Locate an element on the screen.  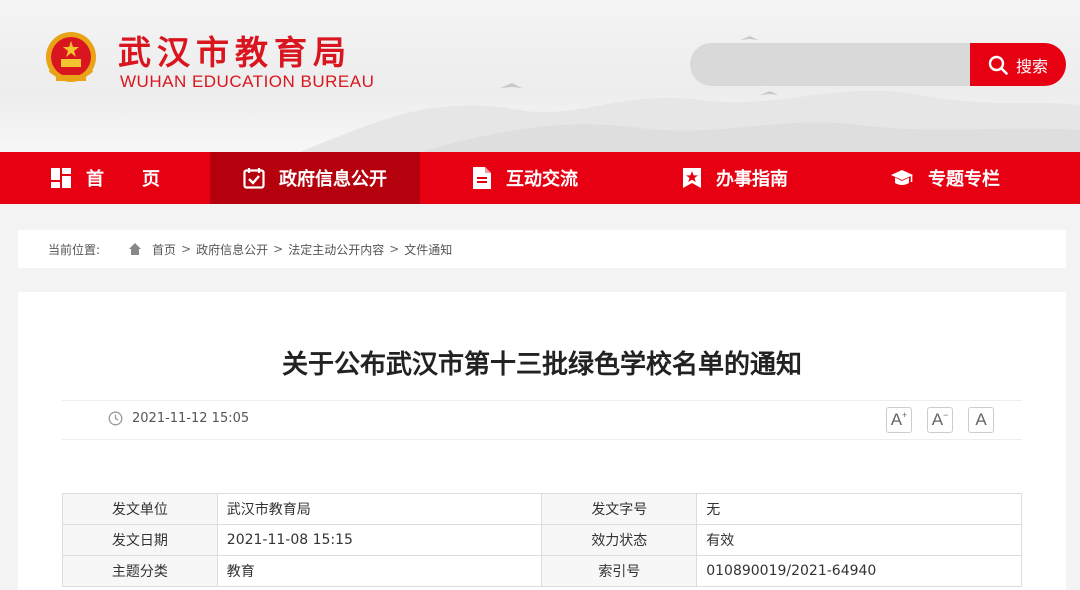
font-reset-button: A is located at coordinates (981, 420).